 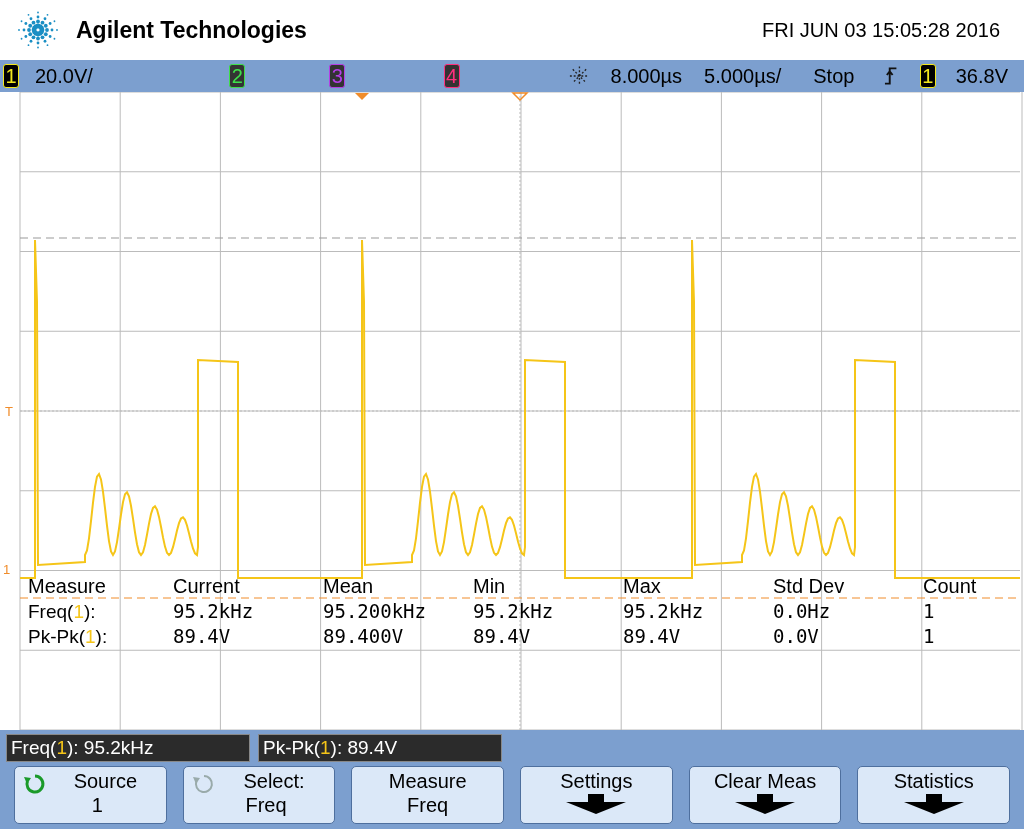 What do you see at coordinates (796, 636) in the screenshot?
I see `measurement-value: 0.0V` at bounding box center [796, 636].